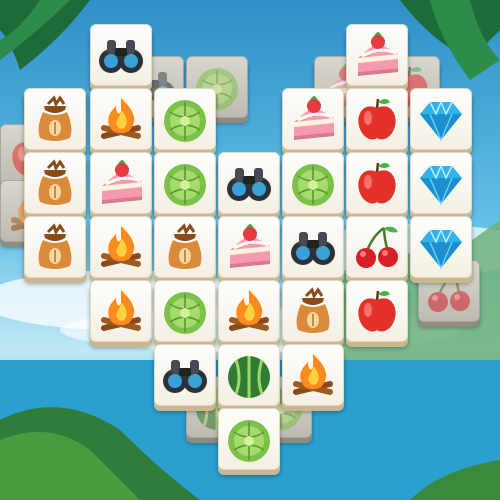  I want to click on tile-watermelon, so click(249, 375).